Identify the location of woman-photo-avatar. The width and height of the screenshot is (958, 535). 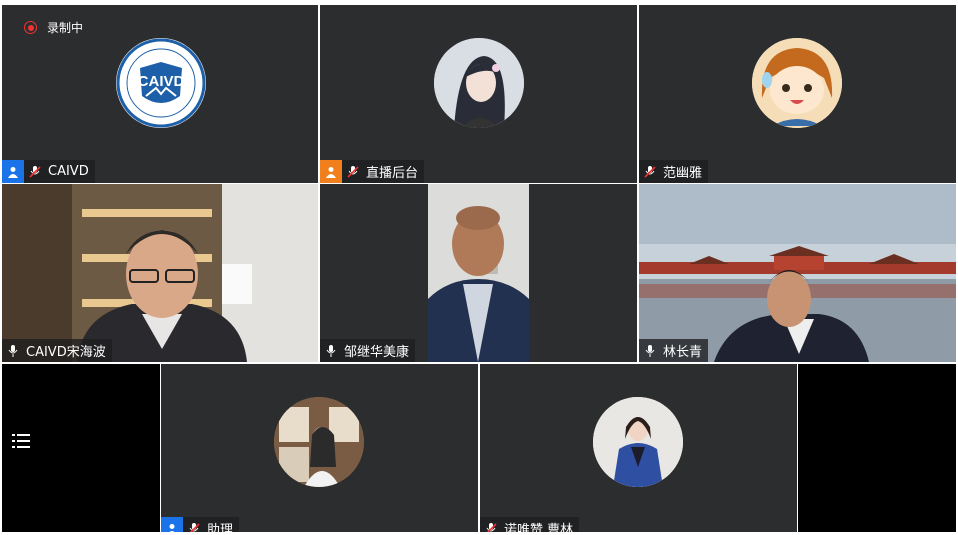
(319, 442).